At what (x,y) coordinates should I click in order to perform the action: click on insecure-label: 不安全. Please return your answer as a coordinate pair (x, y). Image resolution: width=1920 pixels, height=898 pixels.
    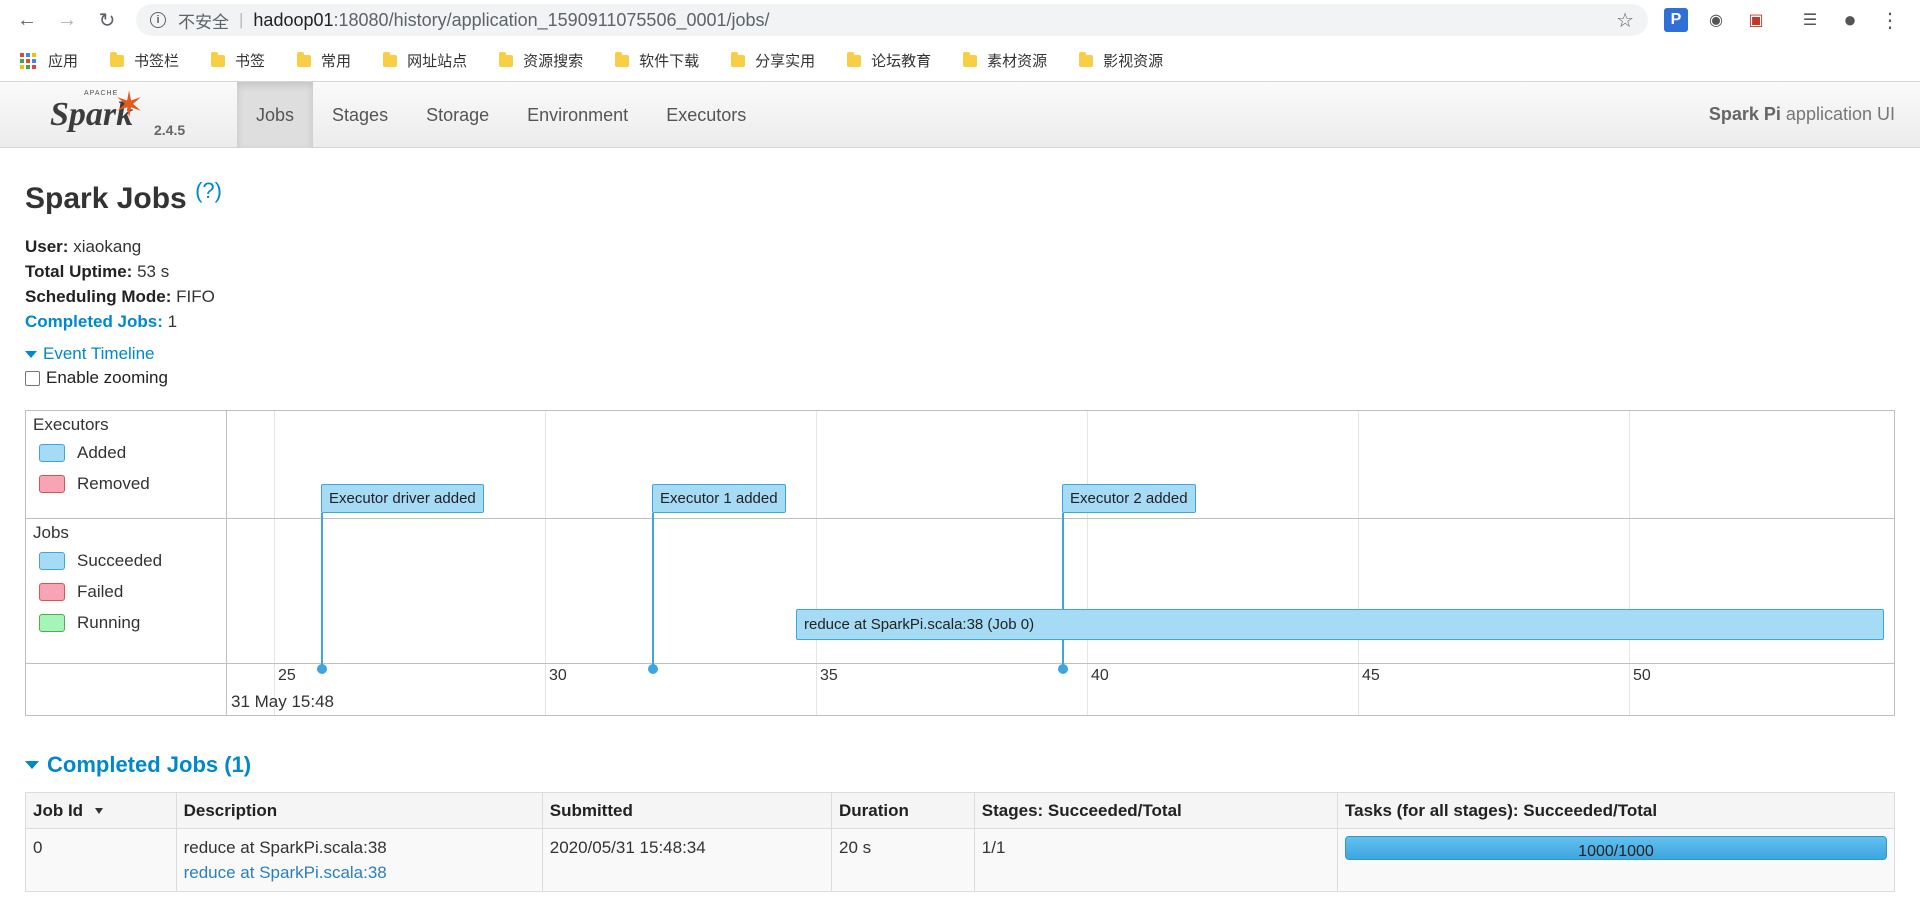
    Looking at the image, I should click on (203, 22).